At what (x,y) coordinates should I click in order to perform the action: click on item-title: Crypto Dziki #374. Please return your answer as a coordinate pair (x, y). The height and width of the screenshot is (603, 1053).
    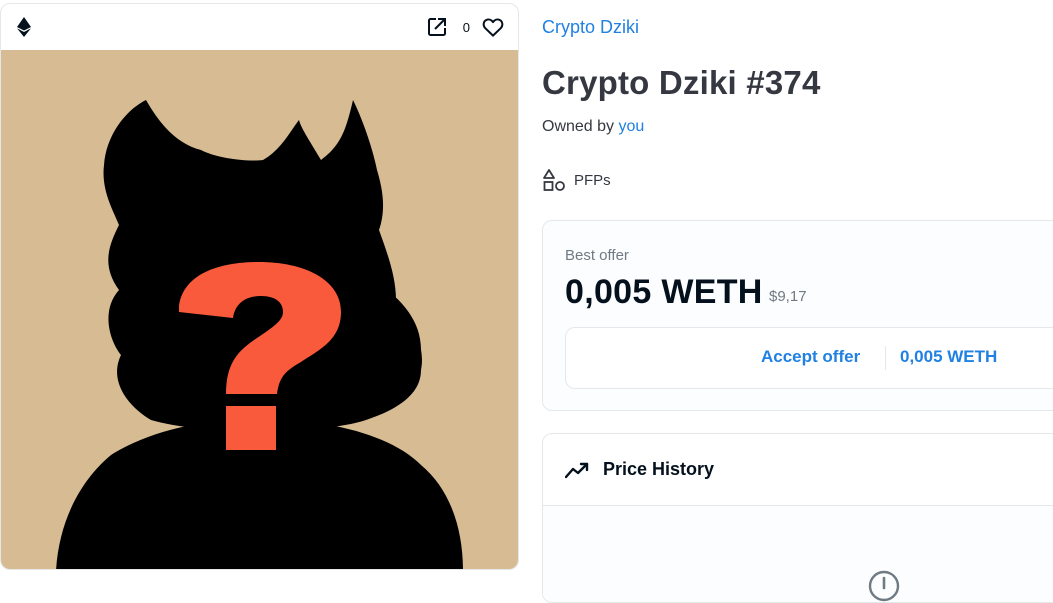
    Looking at the image, I should click on (681, 82).